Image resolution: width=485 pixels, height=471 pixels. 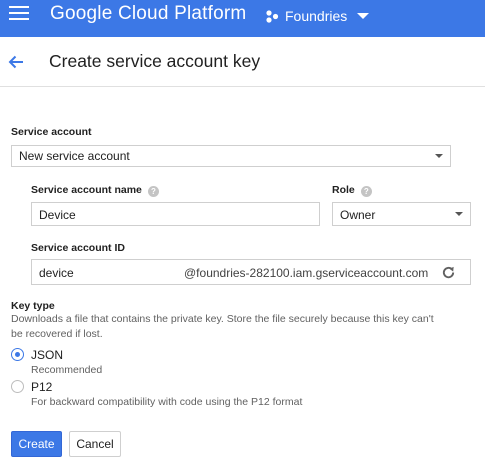 What do you see at coordinates (56, 273) in the screenshot?
I see `service-account-id-value: device` at bounding box center [56, 273].